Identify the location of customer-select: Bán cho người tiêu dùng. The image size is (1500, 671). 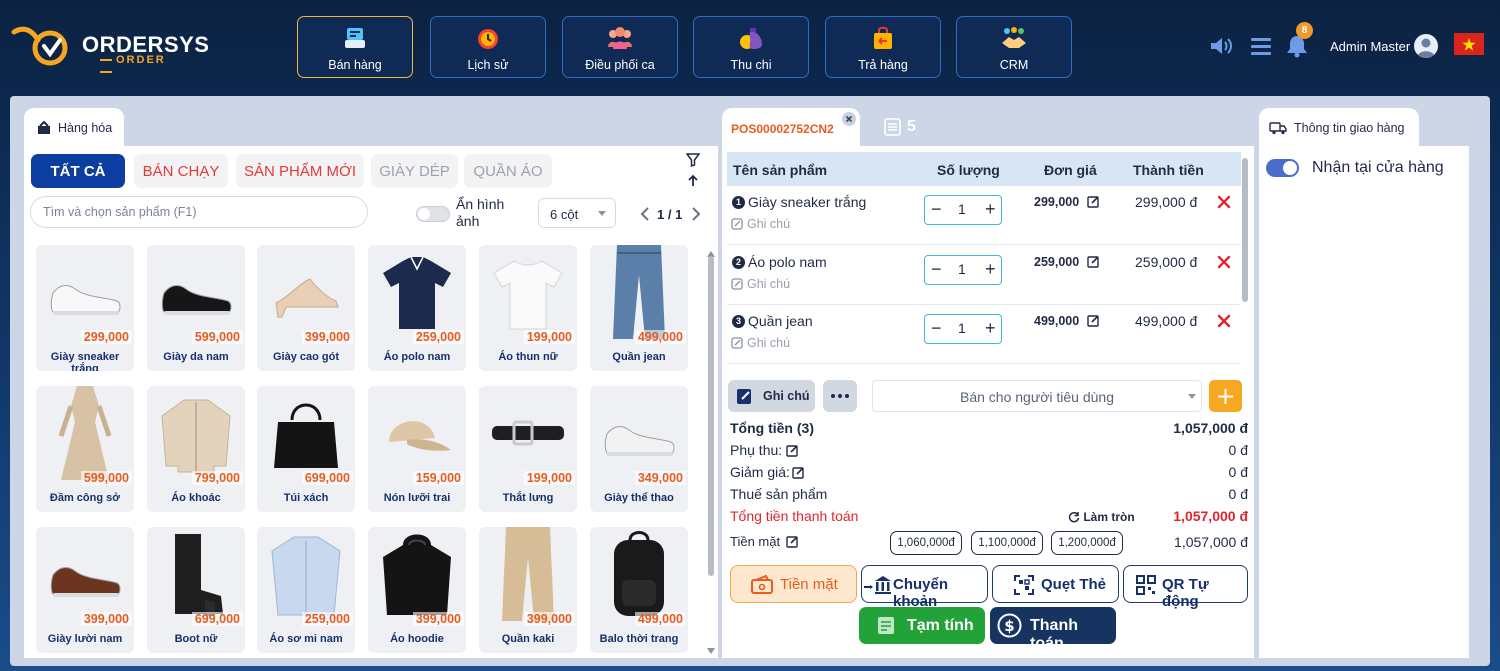
(1037, 396).